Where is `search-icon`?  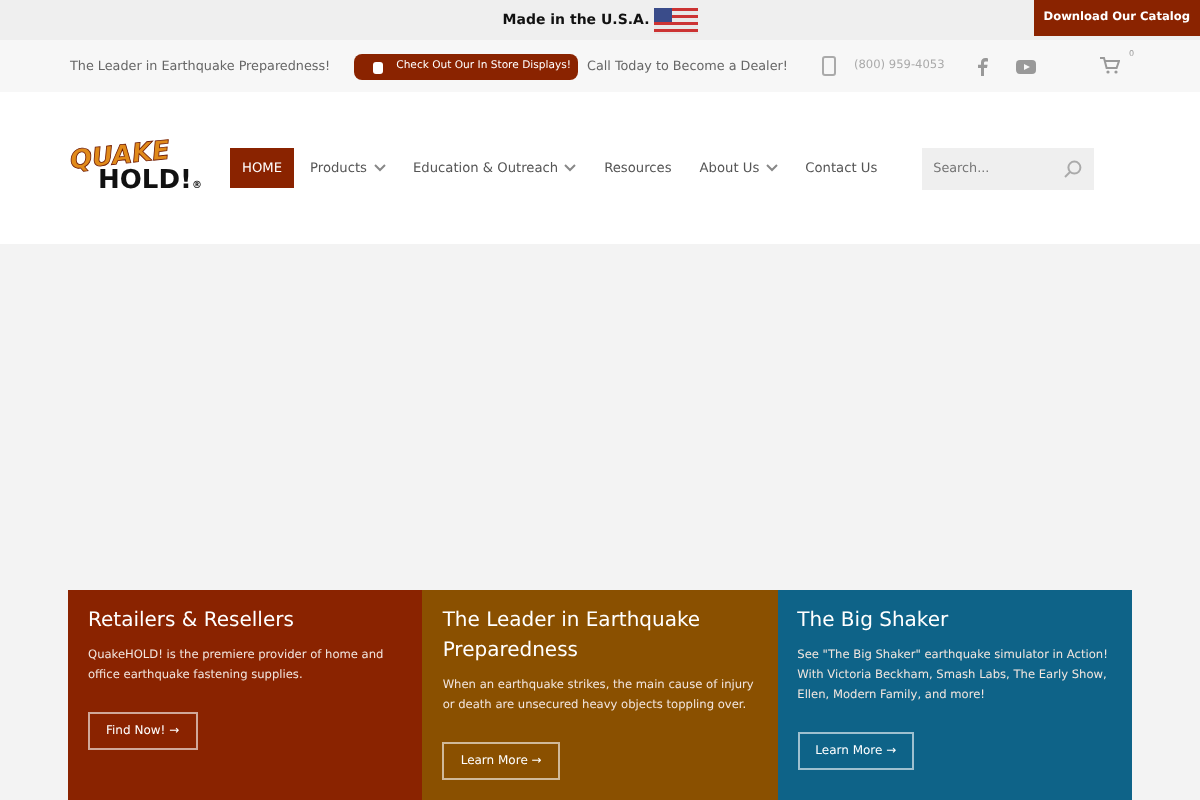
search-icon is located at coordinates (1072, 168).